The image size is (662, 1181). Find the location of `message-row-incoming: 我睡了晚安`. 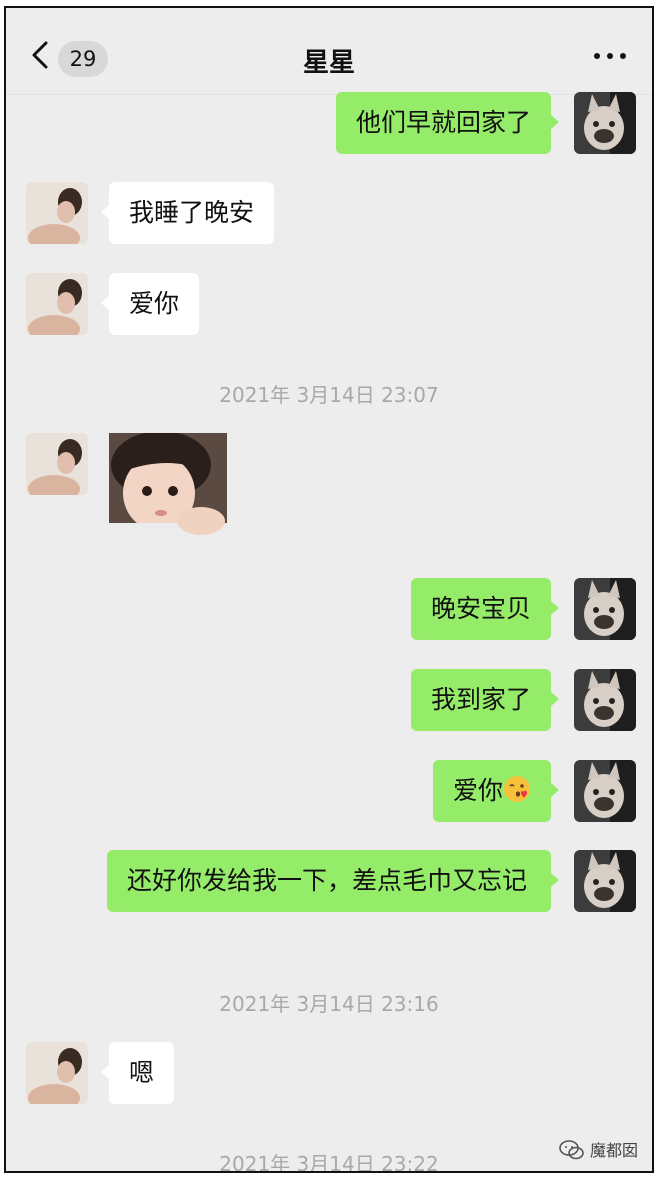

message-row-incoming: 我睡了晚安 is located at coordinates (329, 214).